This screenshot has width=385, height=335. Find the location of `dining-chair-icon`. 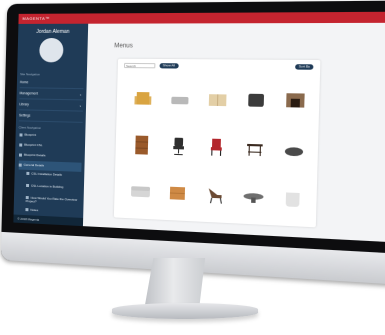

dining-chair-icon is located at coordinates (216, 149).